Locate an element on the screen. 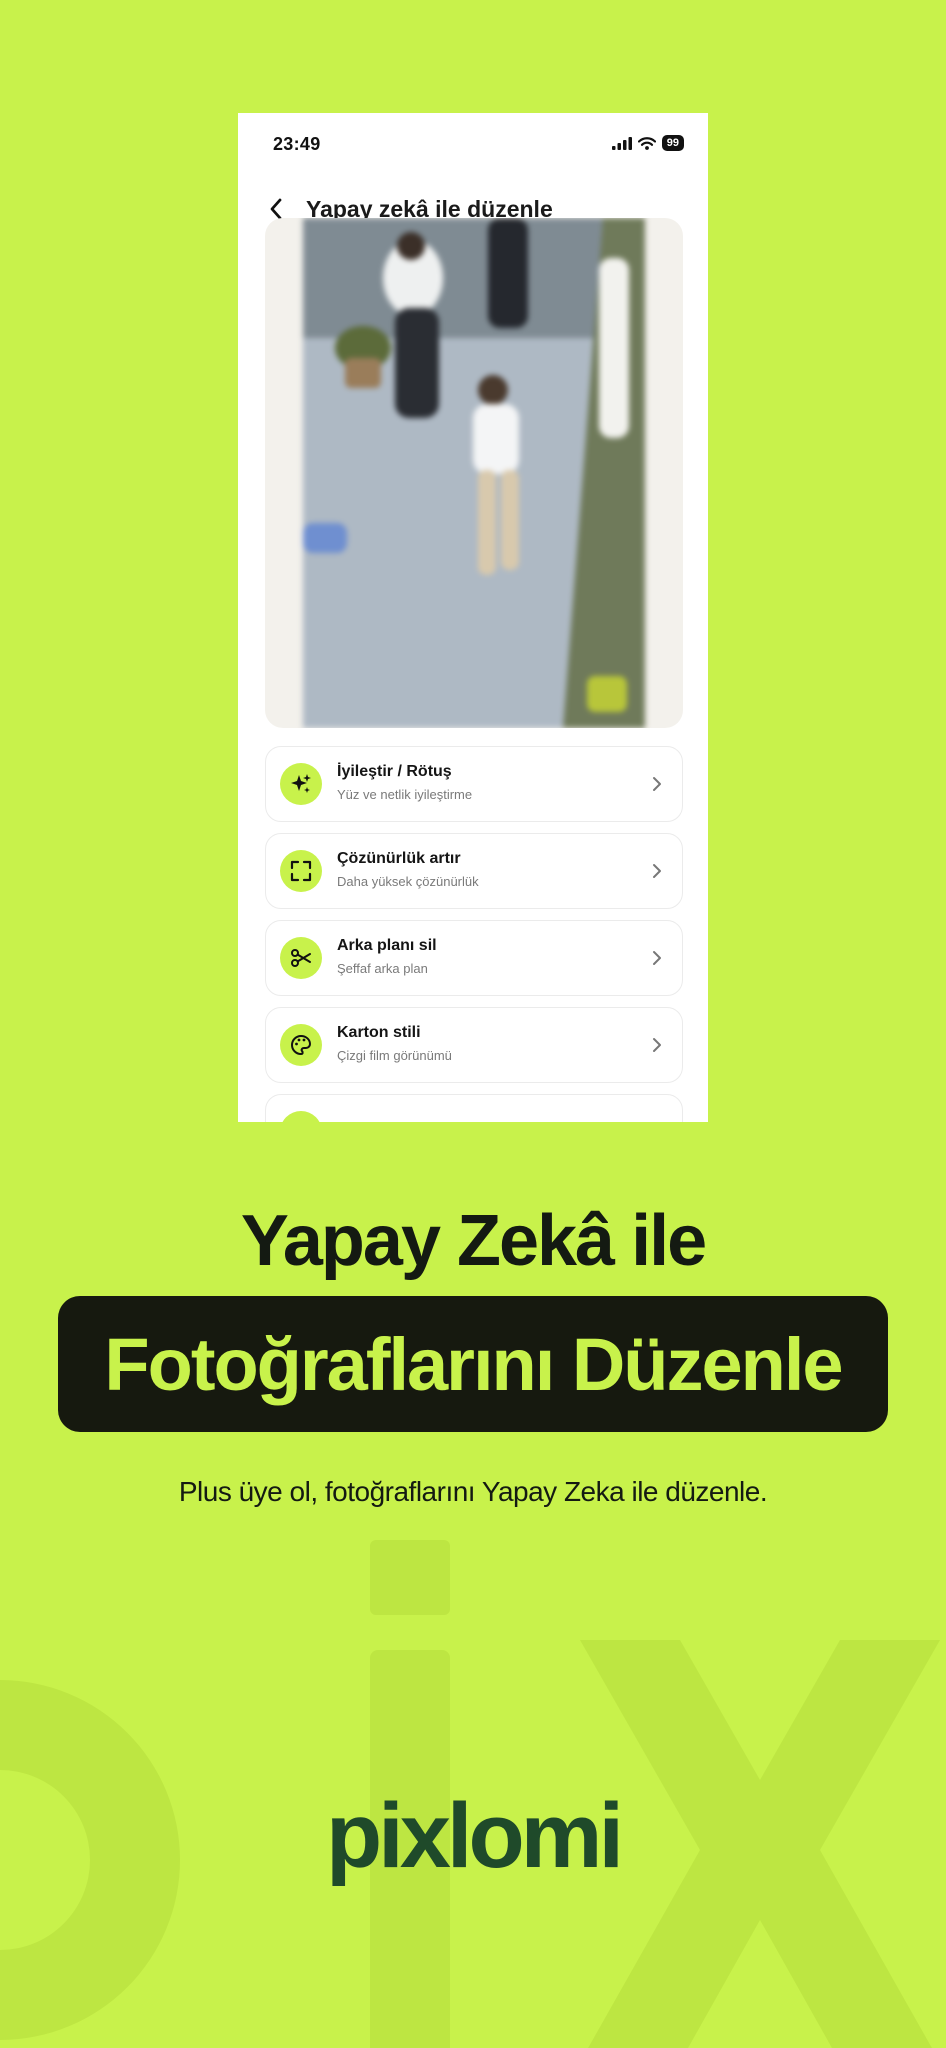  expand-frame-icon is located at coordinates (301, 871).